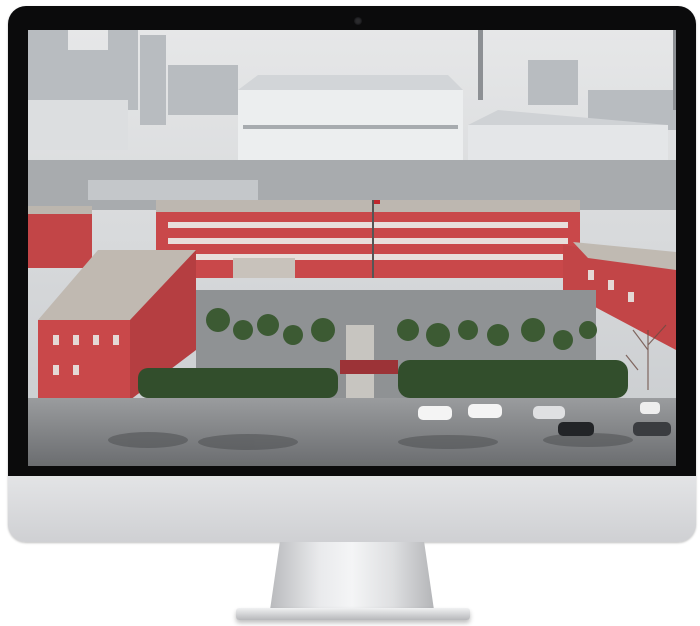 The height and width of the screenshot is (626, 700). I want to click on monitor-stand-neck, so click(352, 576).